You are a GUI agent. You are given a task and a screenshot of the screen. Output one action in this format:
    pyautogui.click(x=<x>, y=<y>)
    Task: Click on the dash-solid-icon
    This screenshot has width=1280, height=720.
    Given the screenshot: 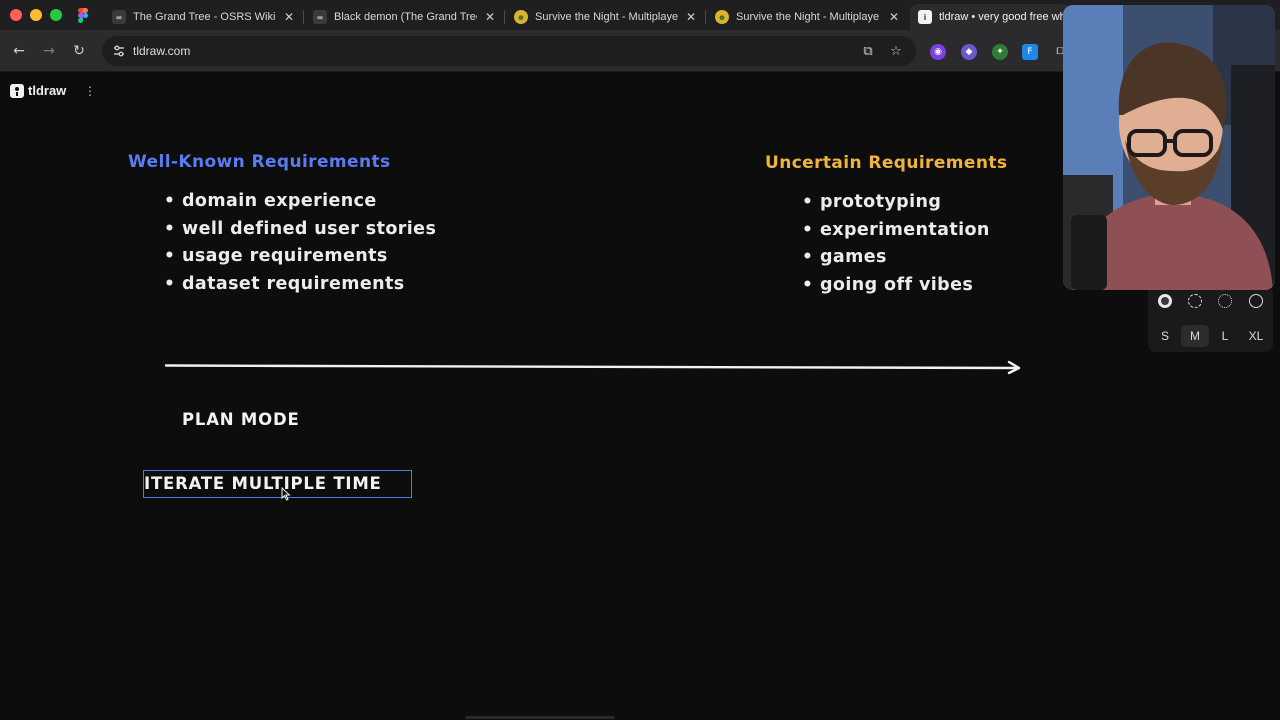 What is the action you would take?
    pyautogui.click(x=1165, y=301)
    